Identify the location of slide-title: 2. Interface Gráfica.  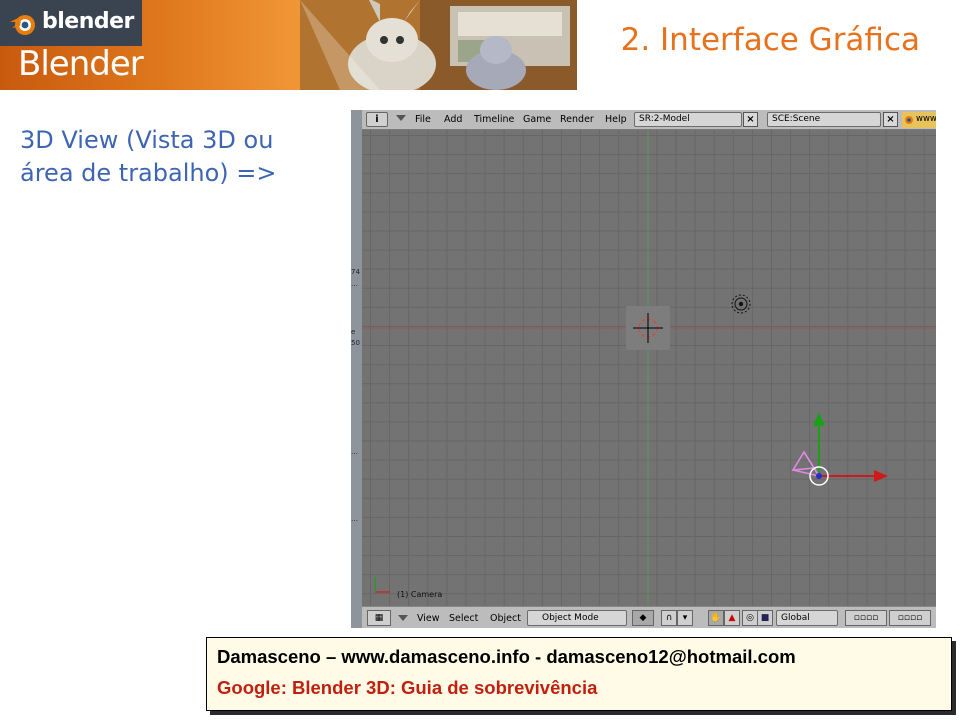
(770, 40).